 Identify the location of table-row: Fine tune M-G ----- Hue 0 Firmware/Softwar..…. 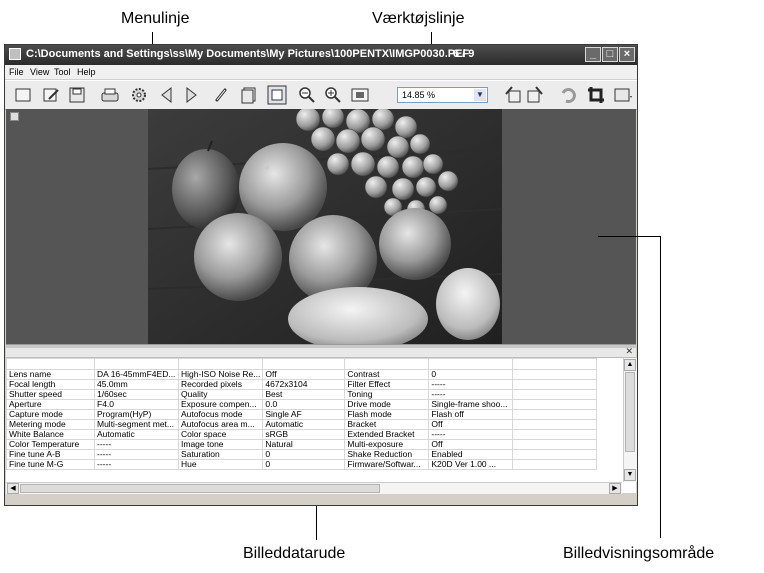
(302, 464).